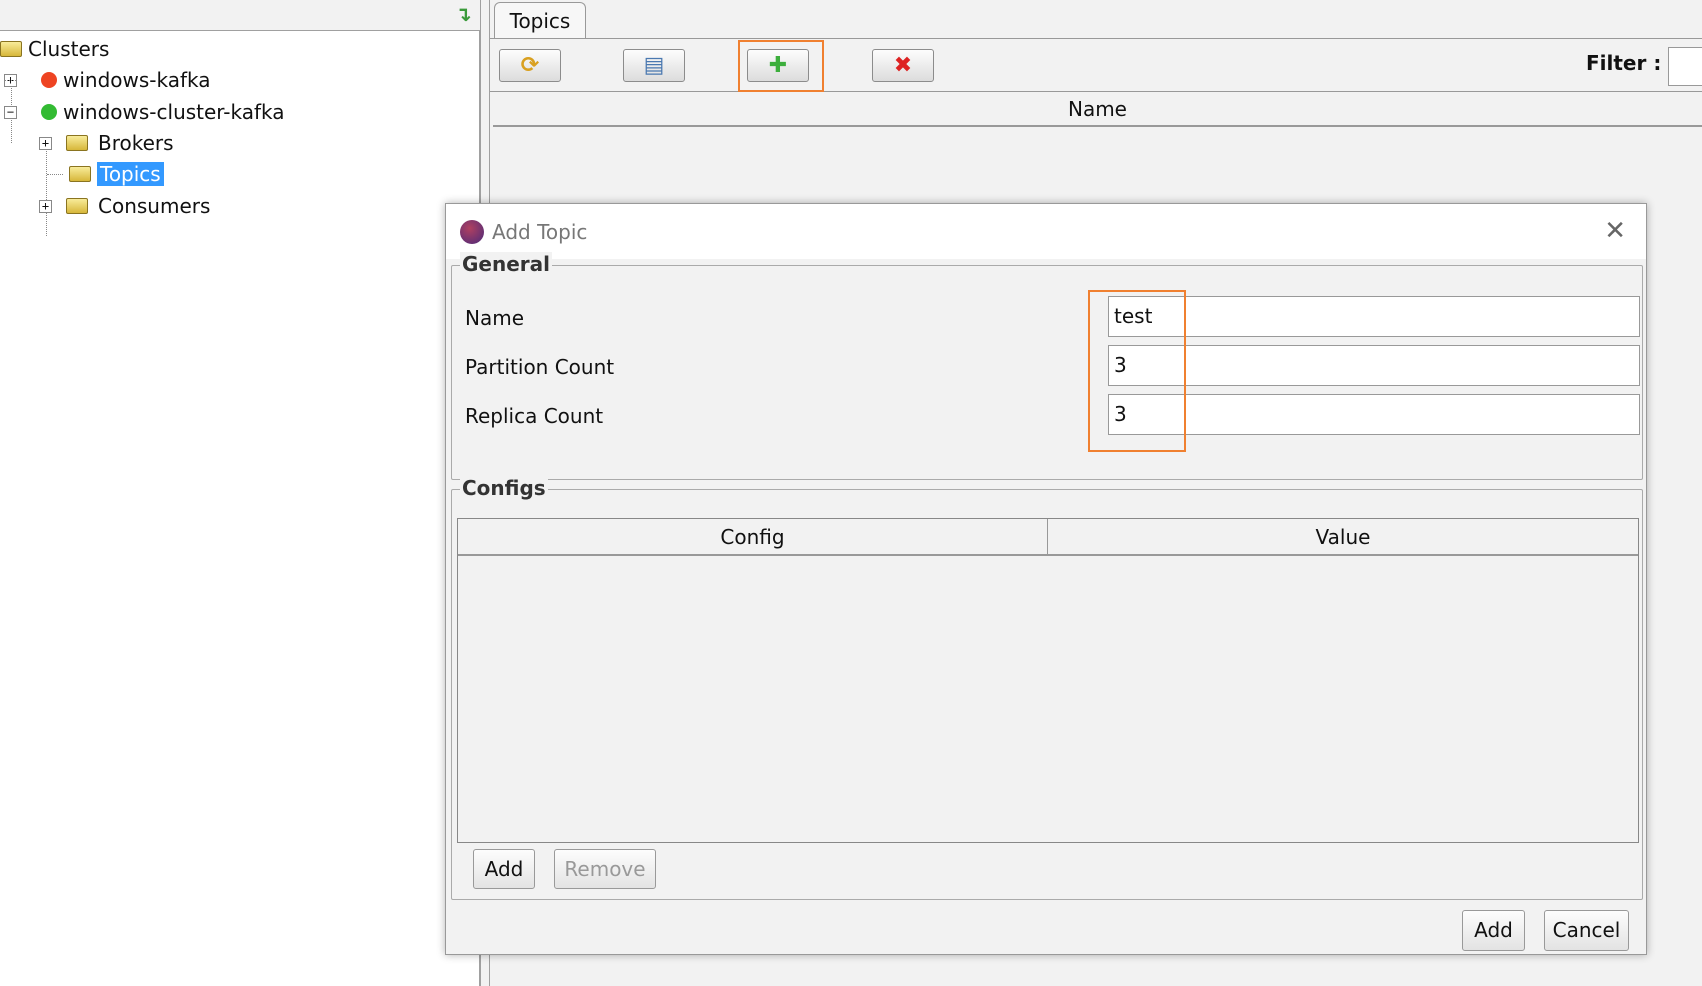 The height and width of the screenshot is (986, 1702). I want to click on partition-count-input: 3, so click(1374, 365).